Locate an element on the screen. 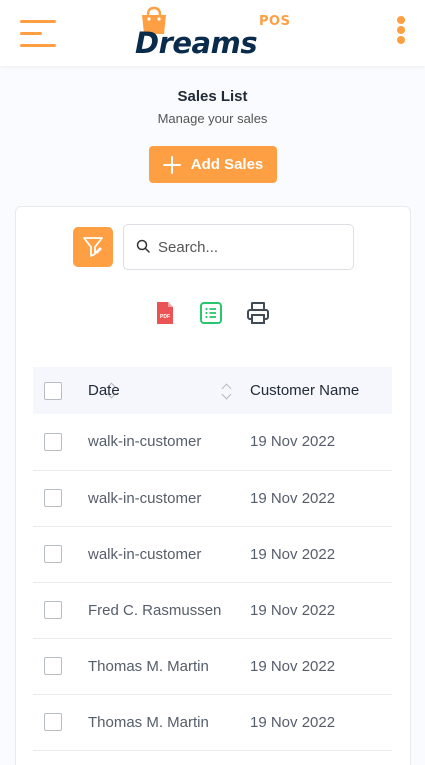  pdf-icon: PDF is located at coordinates (165, 313).